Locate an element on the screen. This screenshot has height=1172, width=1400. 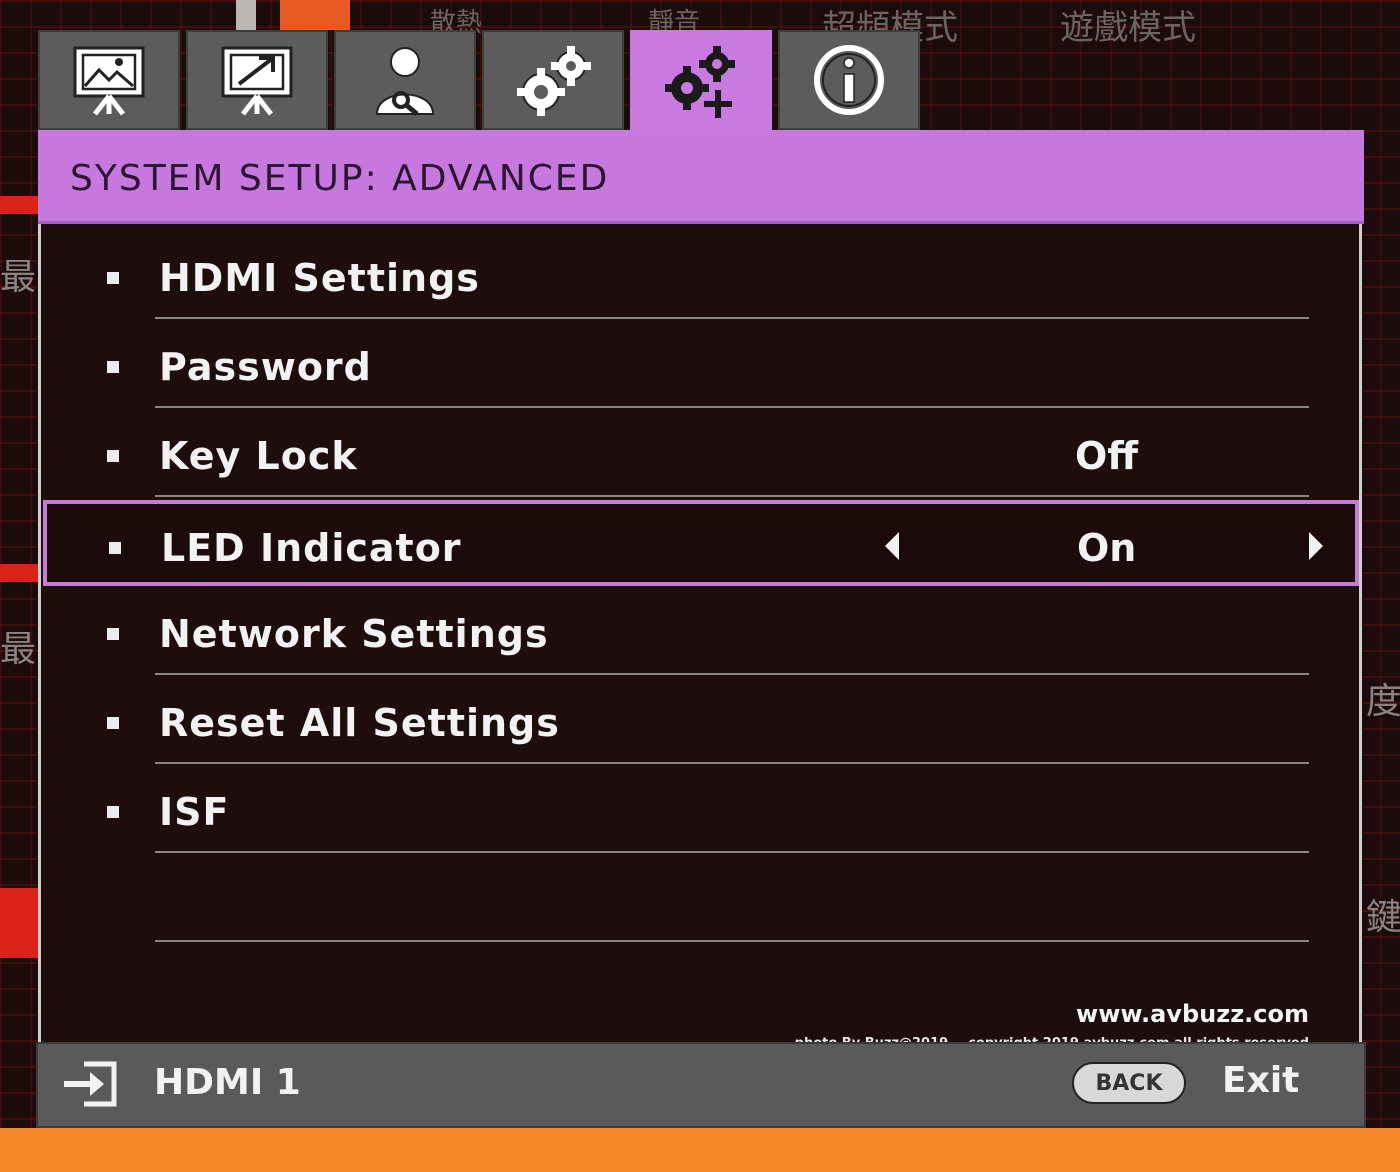
exit-label: Exit is located at coordinates (1261, 1080).